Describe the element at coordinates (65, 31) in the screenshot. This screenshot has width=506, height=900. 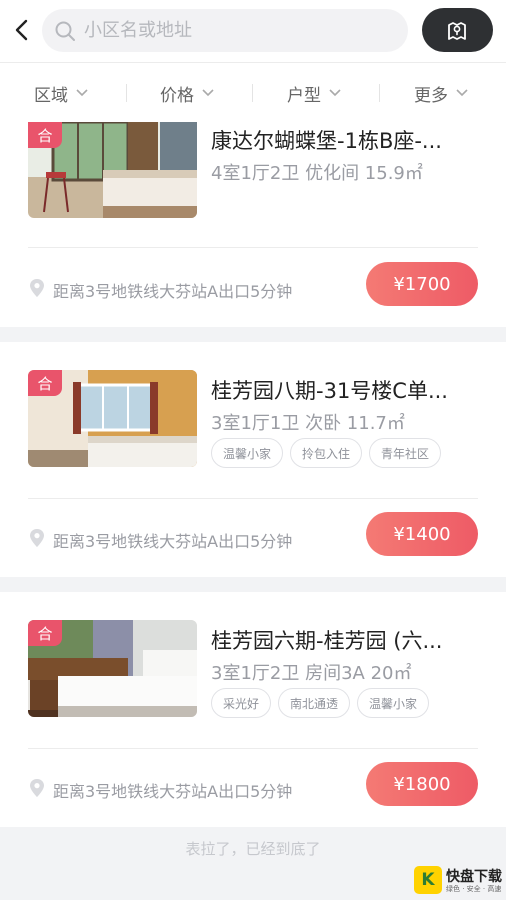
I see `search-icon` at that location.